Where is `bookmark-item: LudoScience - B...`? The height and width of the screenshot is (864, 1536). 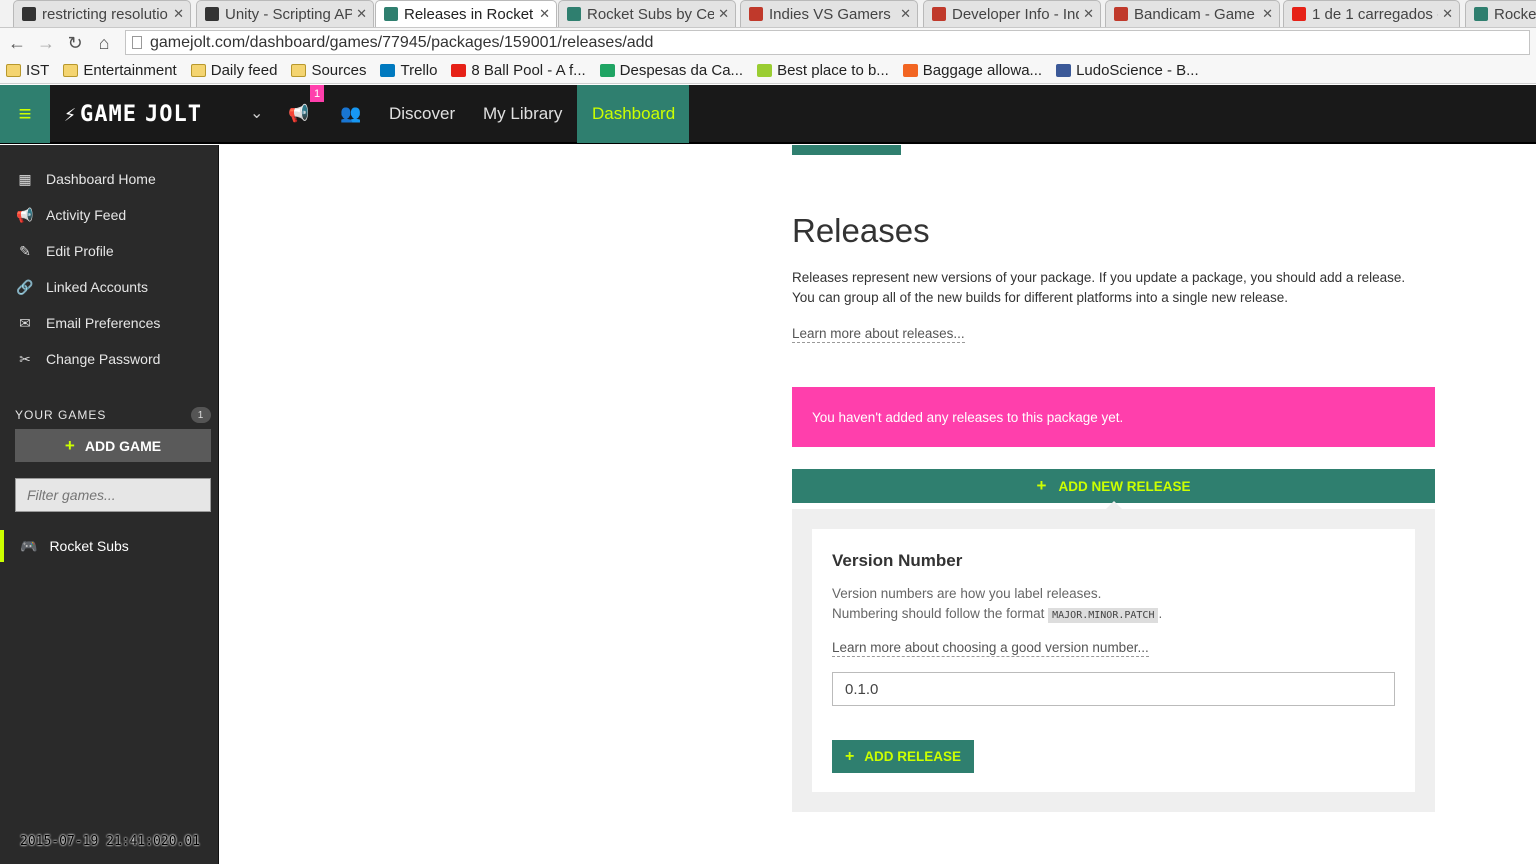 bookmark-item: LudoScience - B... is located at coordinates (1127, 70).